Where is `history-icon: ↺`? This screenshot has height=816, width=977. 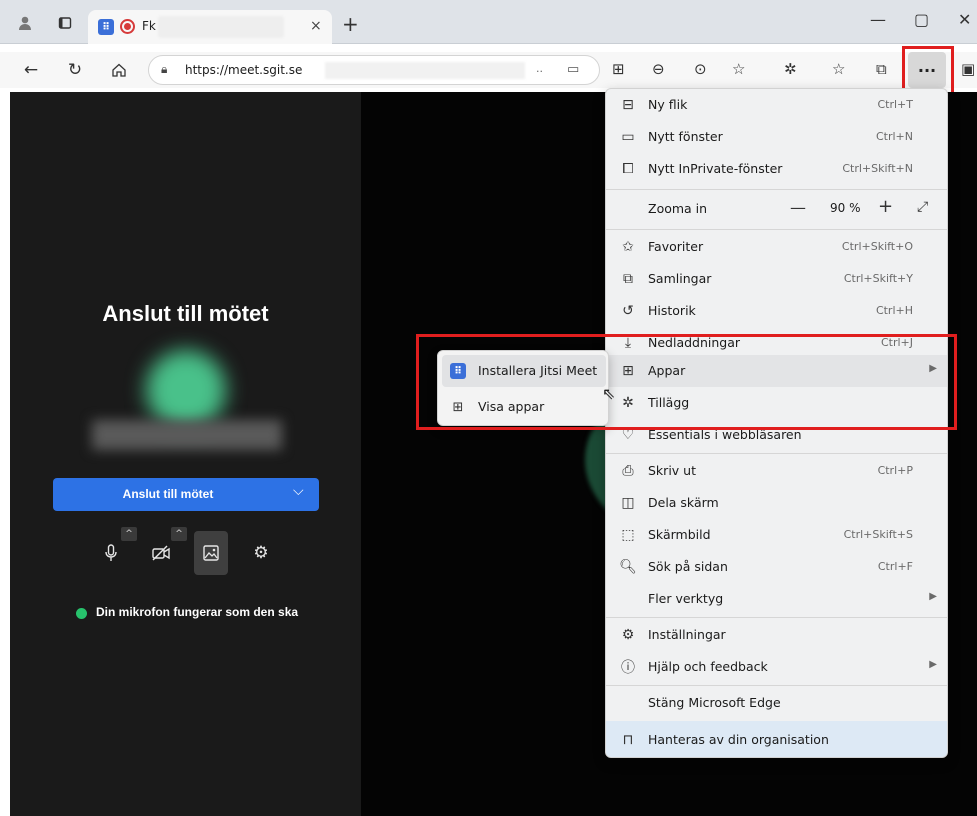 history-icon: ↺ is located at coordinates (628, 311).